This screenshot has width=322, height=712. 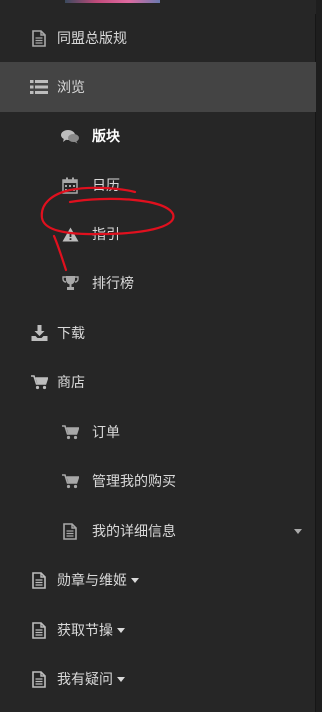 What do you see at coordinates (113, 284) in the screenshot?
I see `sidebar-item-label: 排行榜` at bounding box center [113, 284].